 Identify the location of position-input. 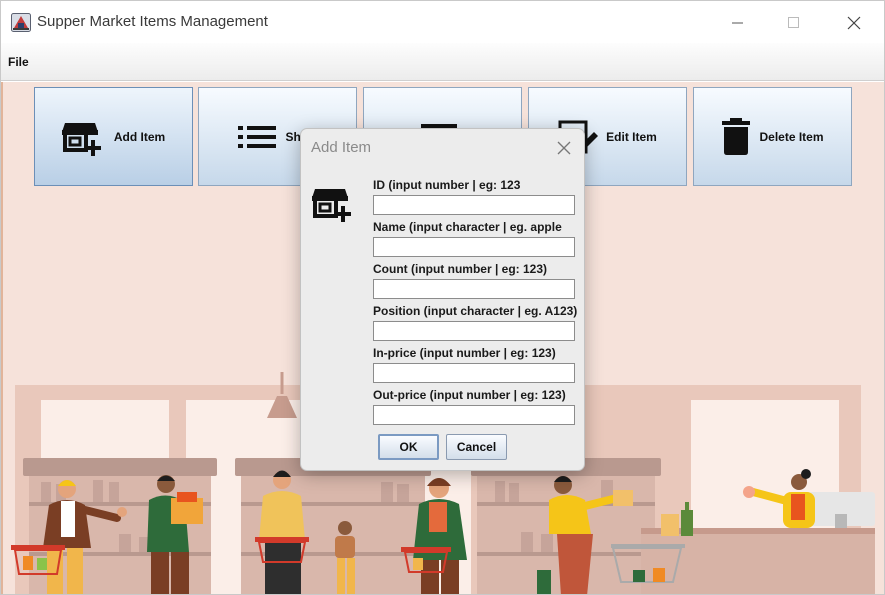
(474, 331).